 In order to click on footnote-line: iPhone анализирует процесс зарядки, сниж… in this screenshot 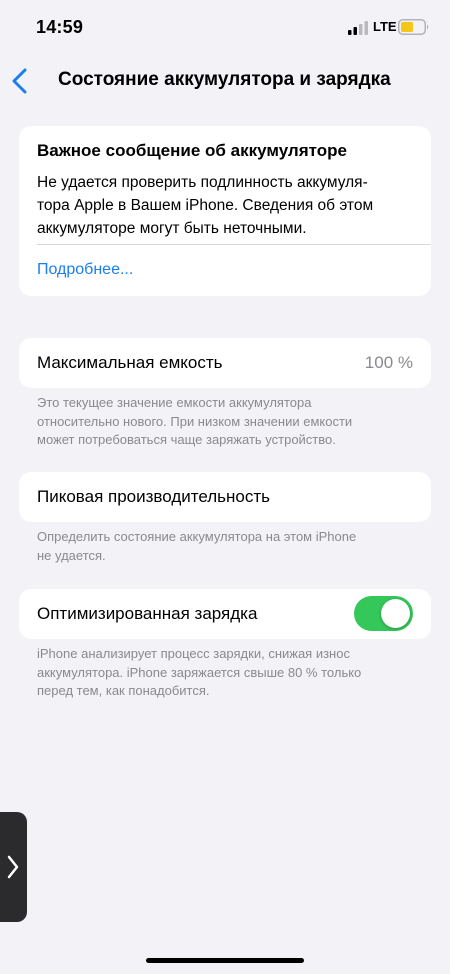, I will do `click(193, 653)`.